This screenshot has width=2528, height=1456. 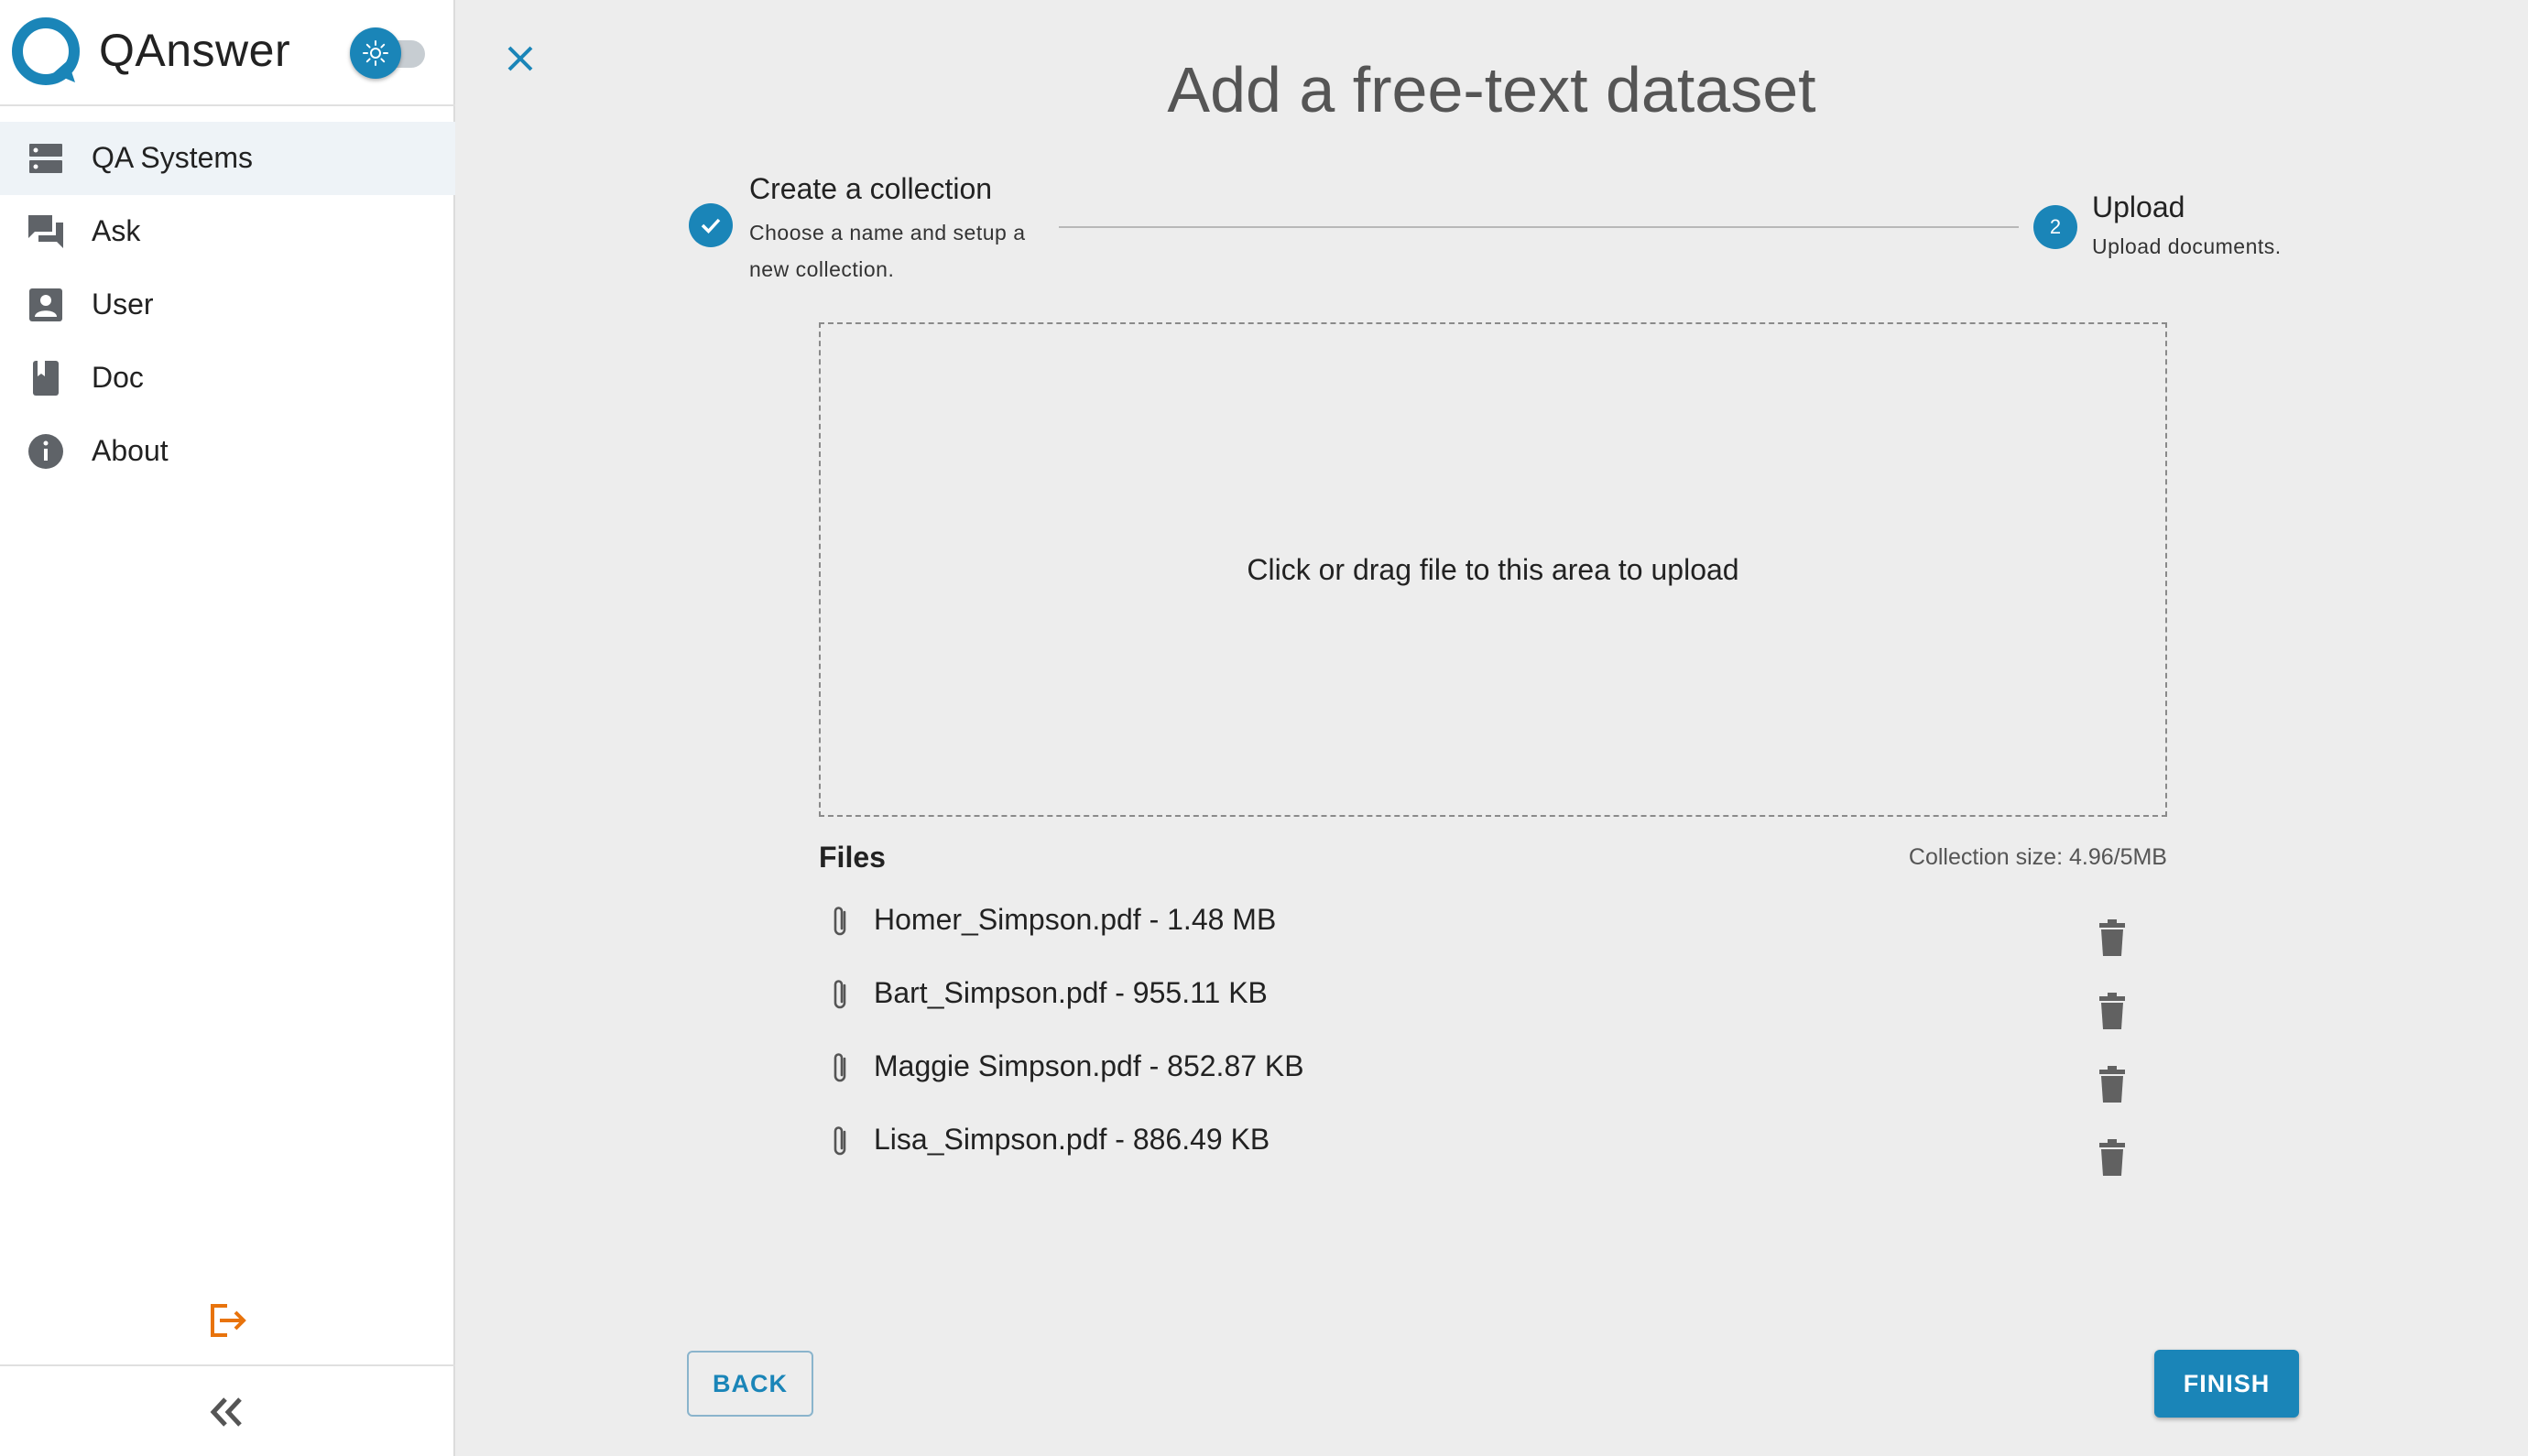 I want to click on toggle-thumb, so click(x=375, y=53).